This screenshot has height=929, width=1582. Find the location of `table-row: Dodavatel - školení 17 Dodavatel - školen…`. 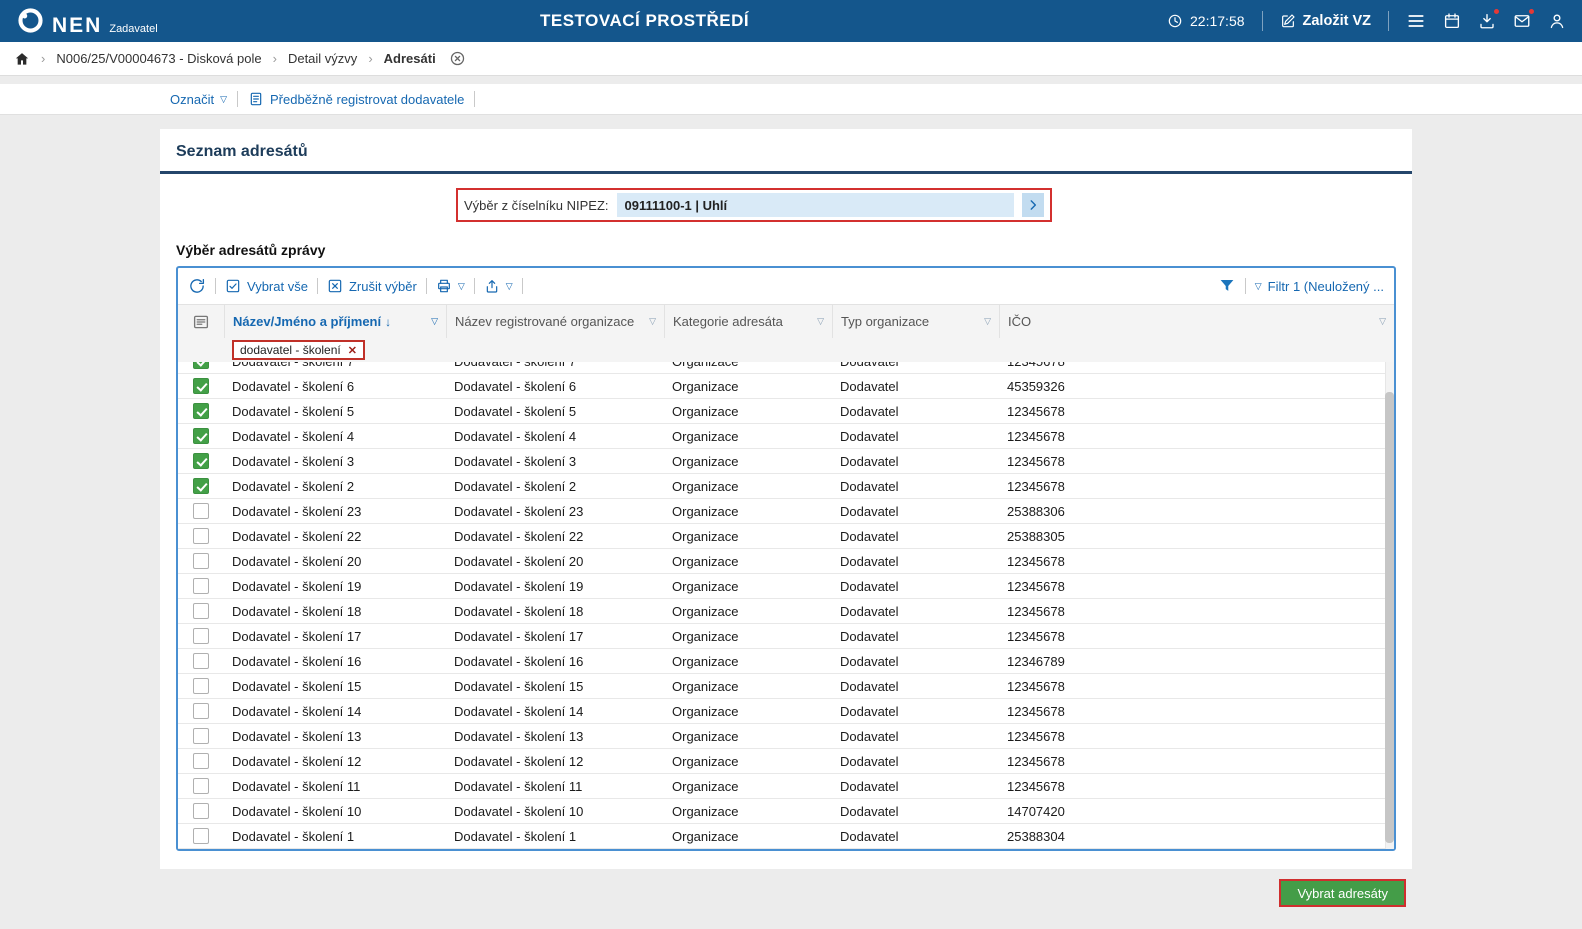

table-row: Dodavatel - školení 17 Dodavatel - školen… is located at coordinates (786, 636).